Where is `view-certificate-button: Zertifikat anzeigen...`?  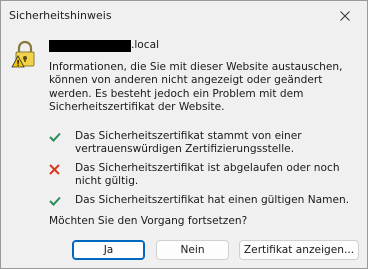
view-certificate-button: Zertifikat anzeigen... is located at coordinates (299, 250).